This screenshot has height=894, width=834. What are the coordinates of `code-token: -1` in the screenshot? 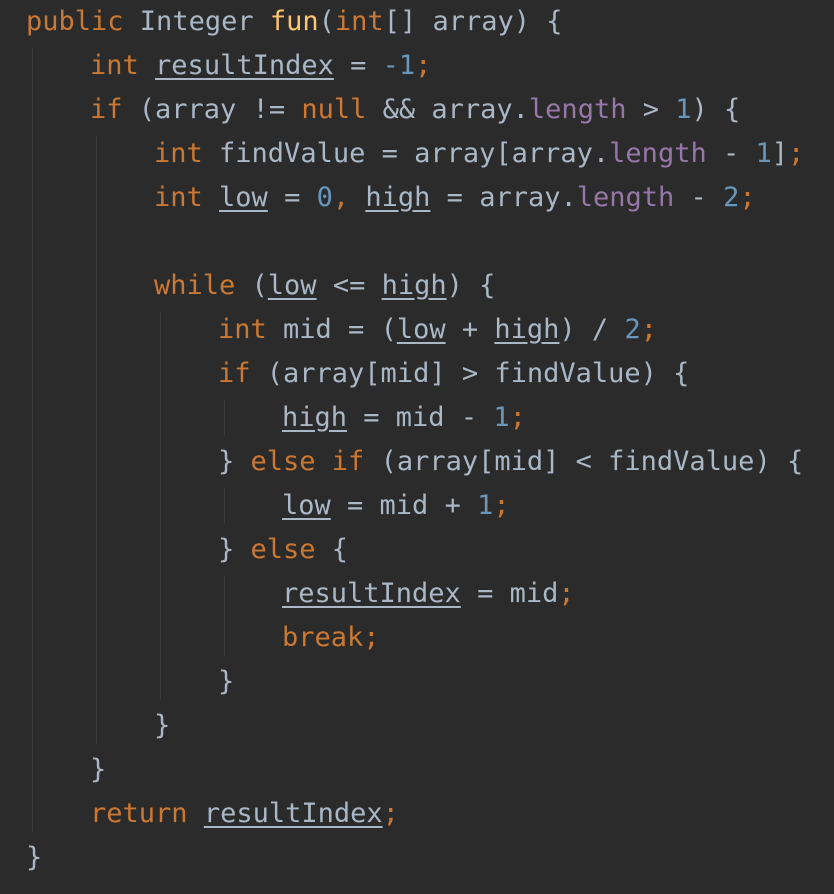 It's located at (399, 65).